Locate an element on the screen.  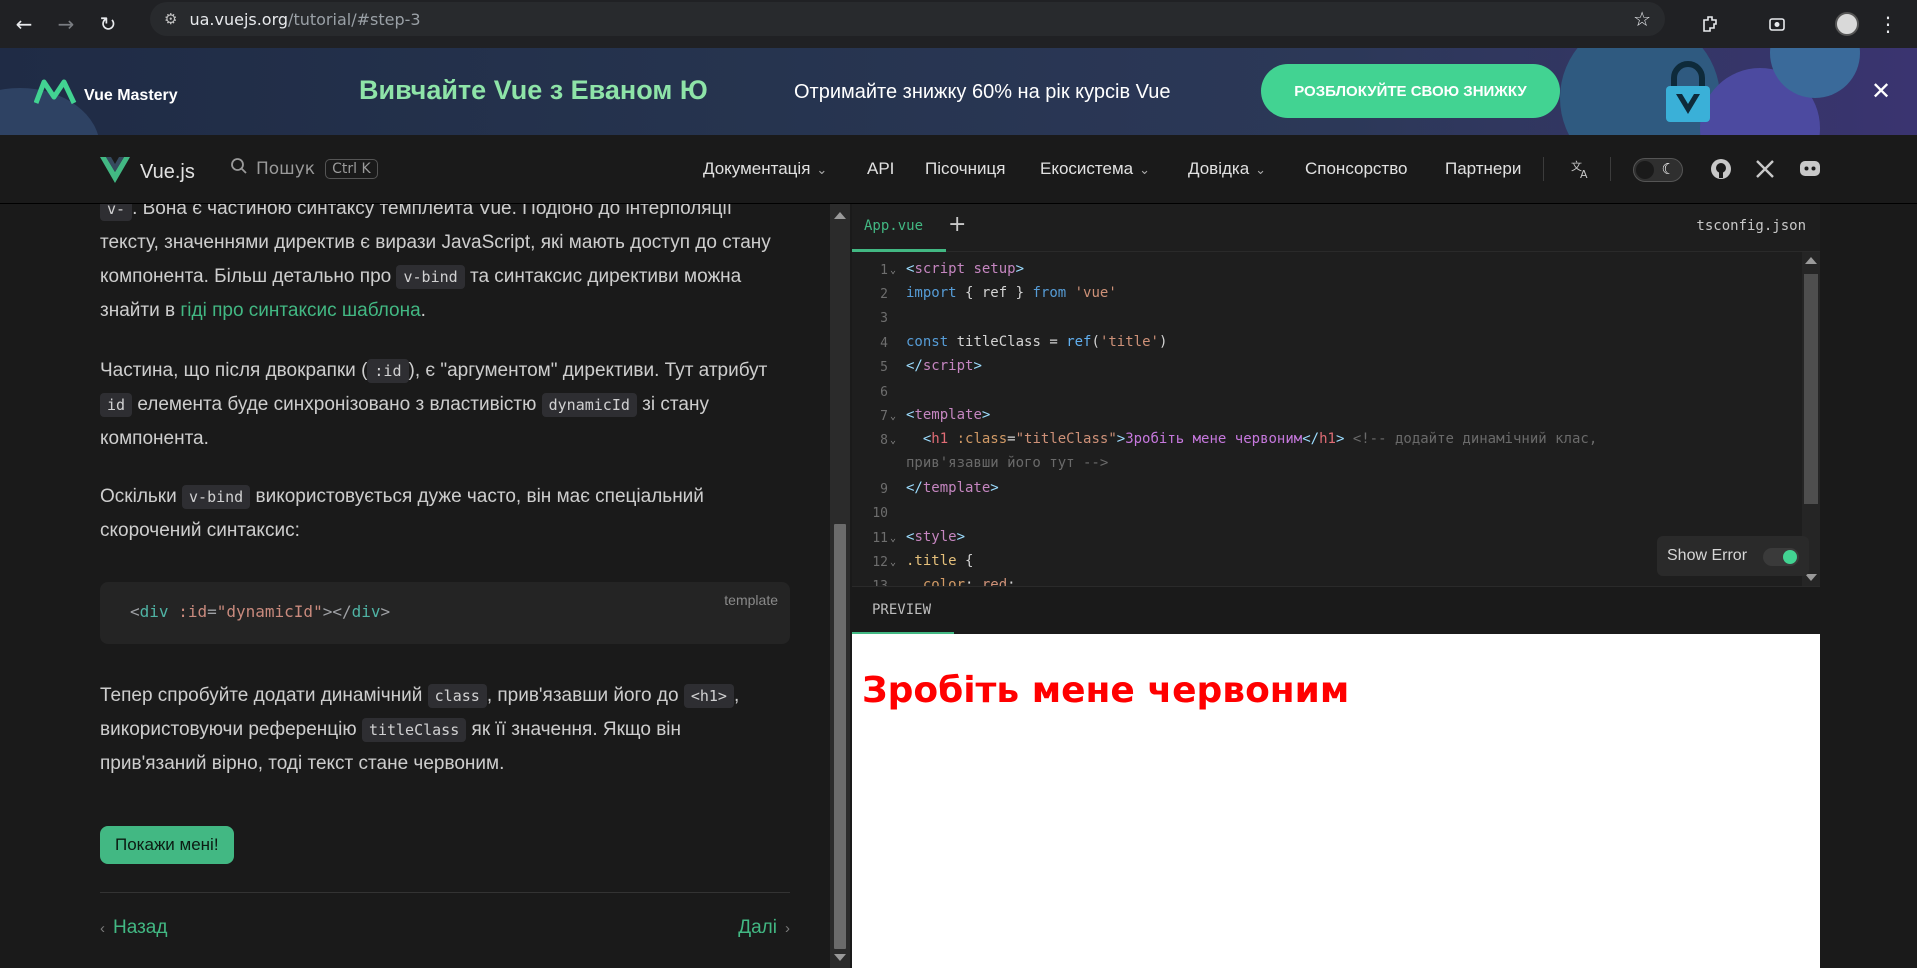
site-title: Vue.js is located at coordinates (167, 171).